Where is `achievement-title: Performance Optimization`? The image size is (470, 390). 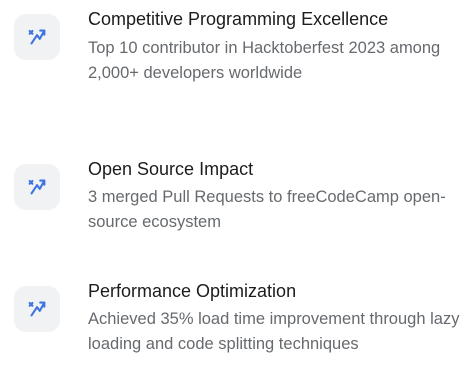 achievement-title: Performance Optimization is located at coordinates (192, 291).